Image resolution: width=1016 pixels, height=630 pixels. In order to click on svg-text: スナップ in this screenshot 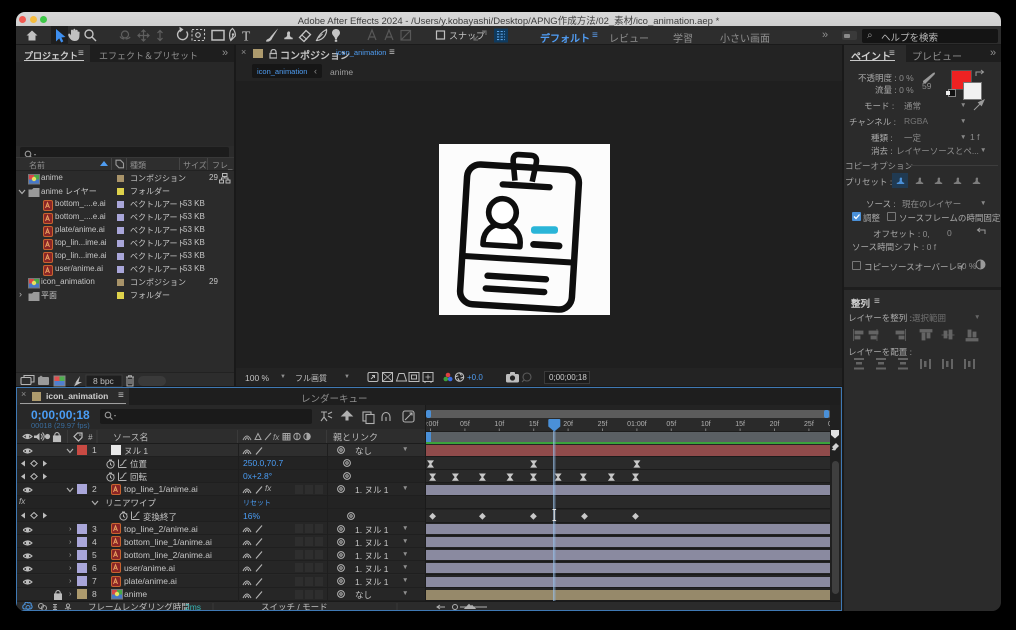, I will do `click(467, 36)`.